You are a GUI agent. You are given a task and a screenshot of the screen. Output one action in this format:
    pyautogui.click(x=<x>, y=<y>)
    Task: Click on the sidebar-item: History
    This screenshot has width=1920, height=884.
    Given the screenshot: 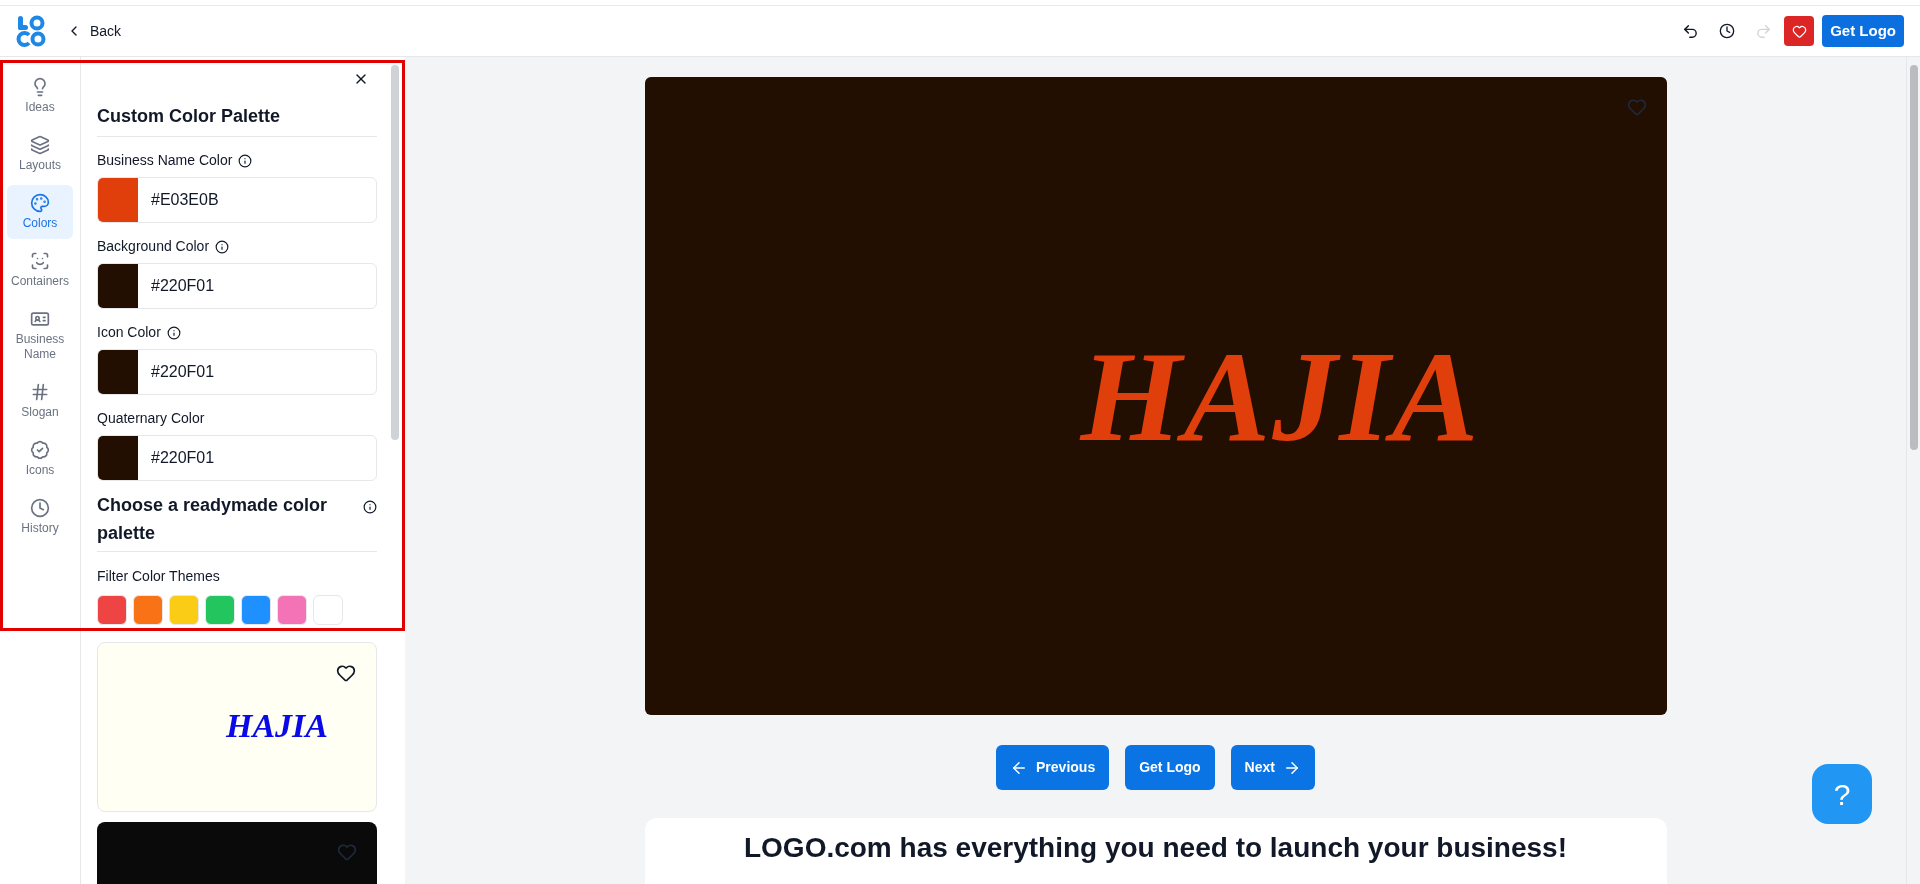 What is the action you would take?
    pyautogui.click(x=40, y=517)
    